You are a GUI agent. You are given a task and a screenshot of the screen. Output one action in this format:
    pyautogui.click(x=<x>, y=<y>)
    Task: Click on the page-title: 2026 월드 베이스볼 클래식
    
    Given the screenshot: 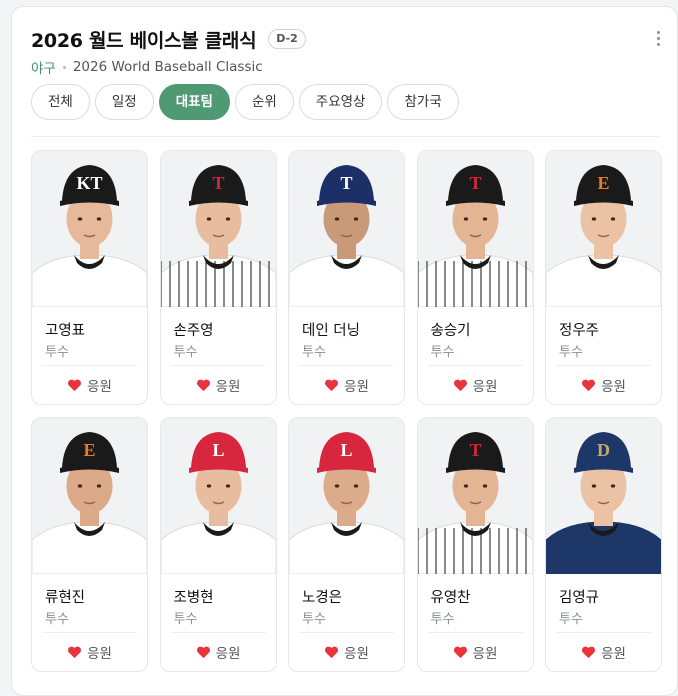 What is the action you would take?
    pyautogui.click(x=144, y=39)
    